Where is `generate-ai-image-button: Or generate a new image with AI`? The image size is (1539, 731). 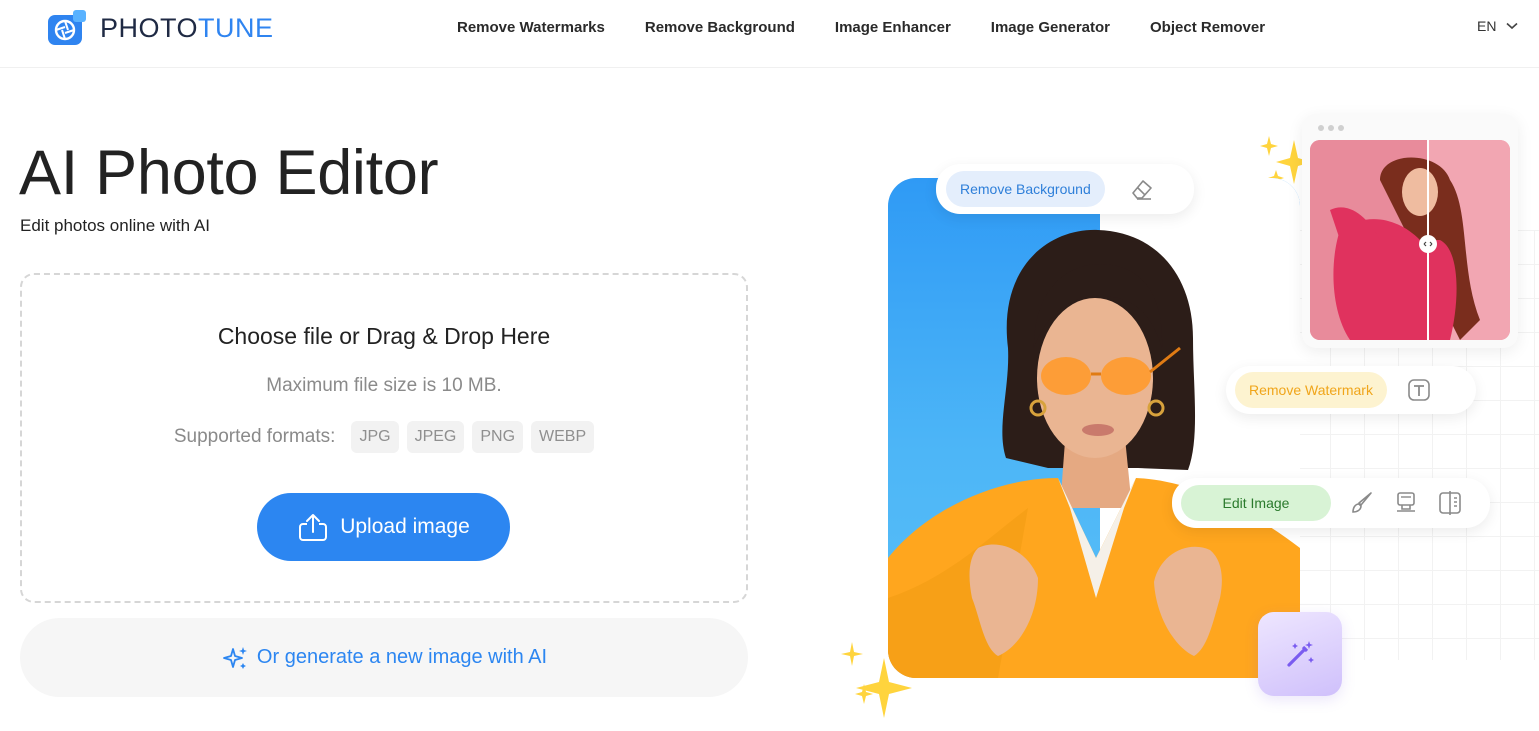 generate-ai-image-button: Or generate a new image with AI is located at coordinates (384, 657).